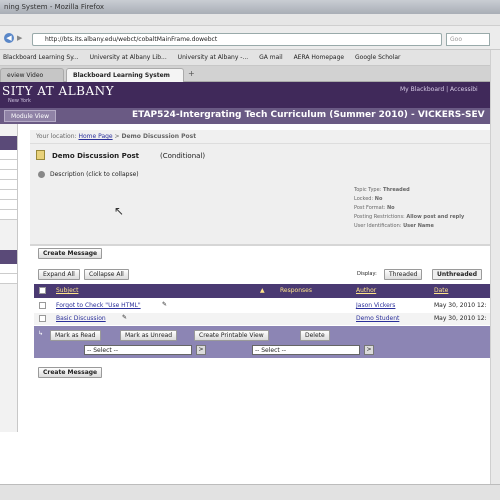  What do you see at coordinates (396, 190) in the screenshot?
I see `prop-value: Threaded` at bounding box center [396, 190].